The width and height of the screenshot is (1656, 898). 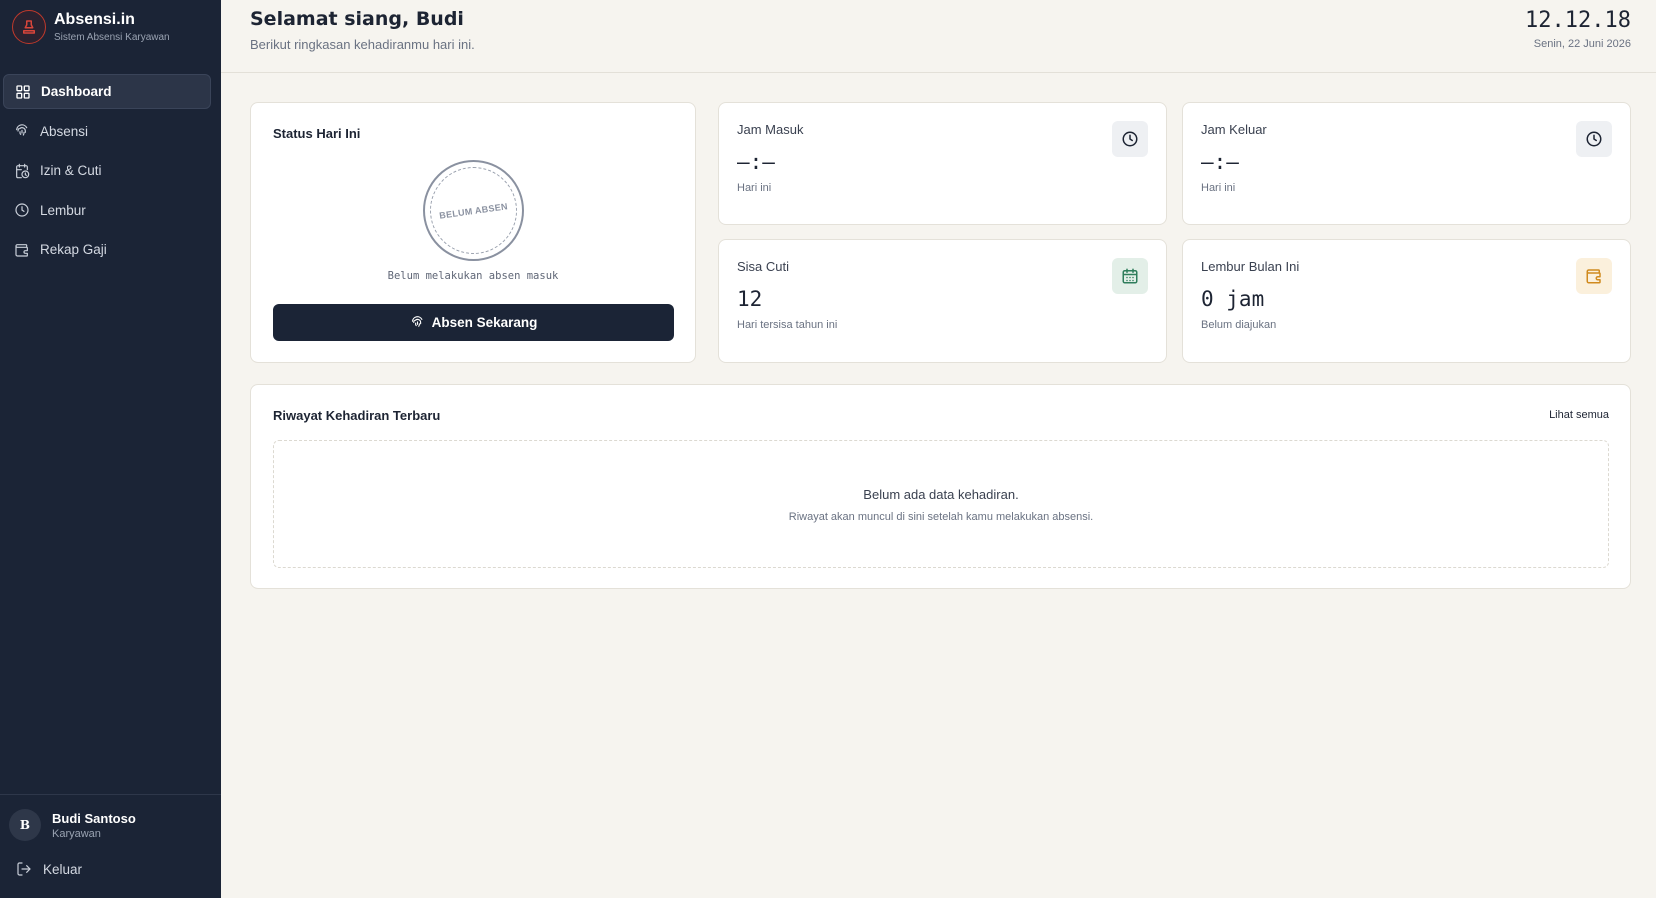 What do you see at coordinates (484, 322) in the screenshot?
I see `absen-now-label: Absen Sekarang` at bounding box center [484, 322].